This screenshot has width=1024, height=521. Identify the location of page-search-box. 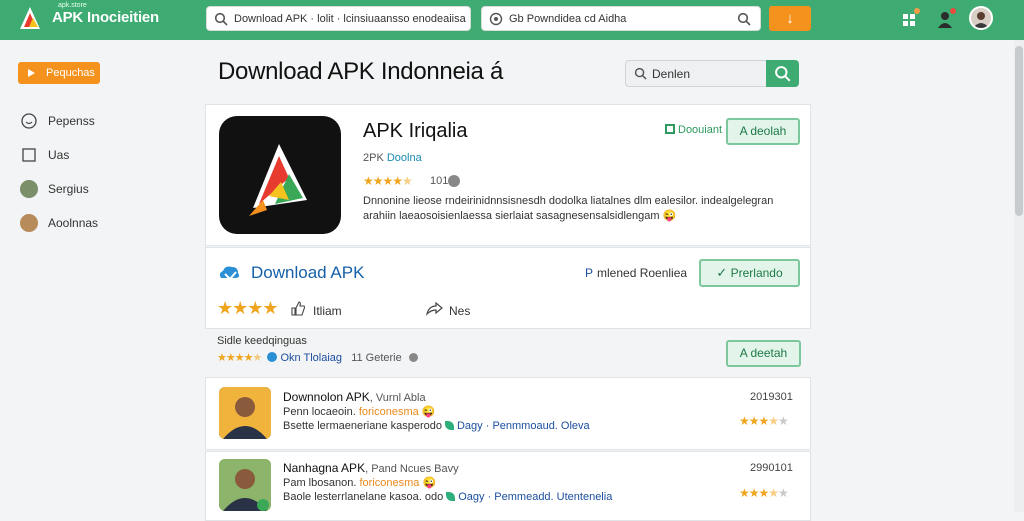
(712, 73).